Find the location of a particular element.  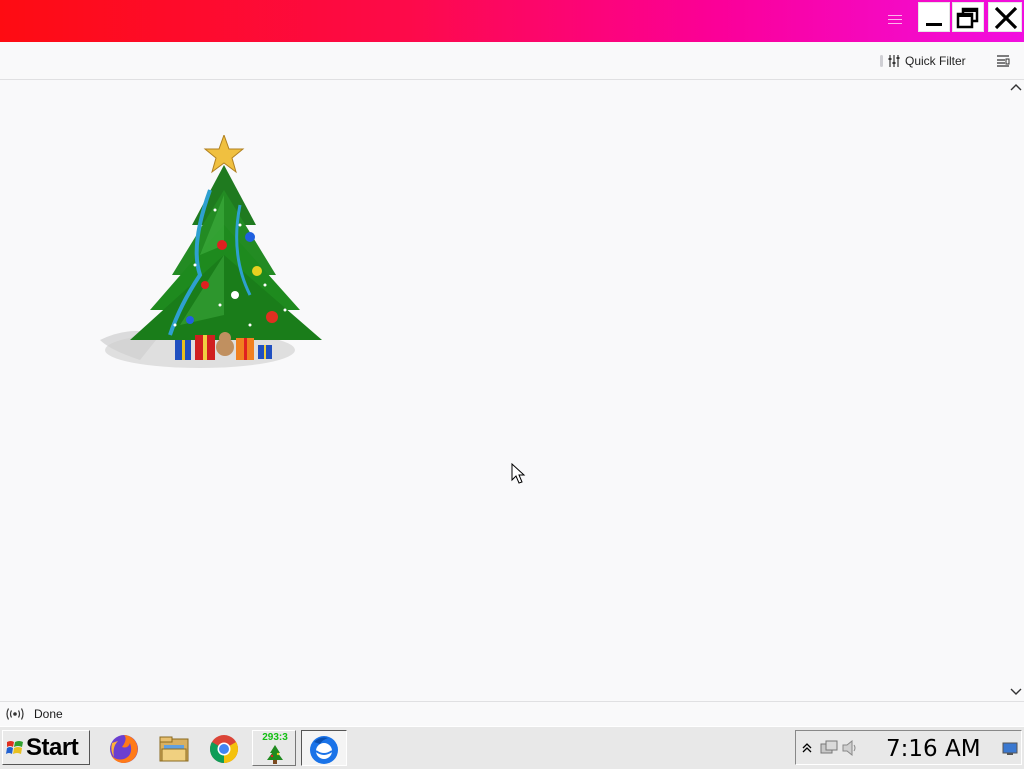

thunderbird-taskbar-button is located at coordinates (324, 748).